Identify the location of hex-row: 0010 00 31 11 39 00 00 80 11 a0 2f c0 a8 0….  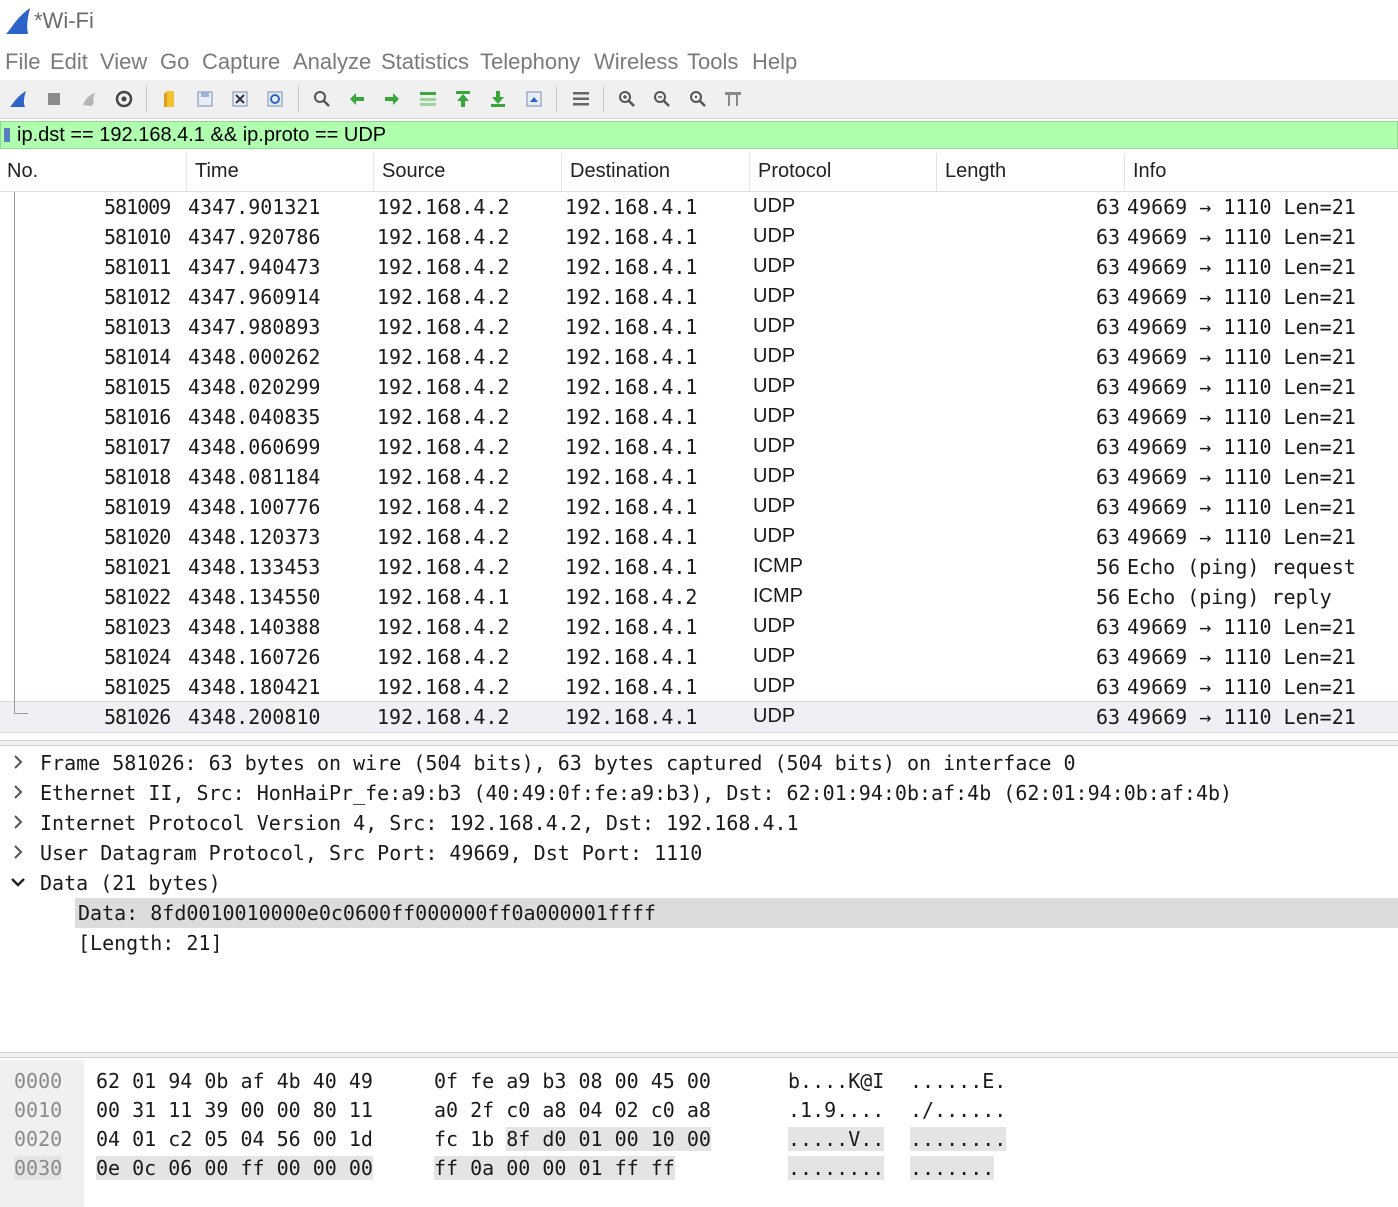
(699, 1108).